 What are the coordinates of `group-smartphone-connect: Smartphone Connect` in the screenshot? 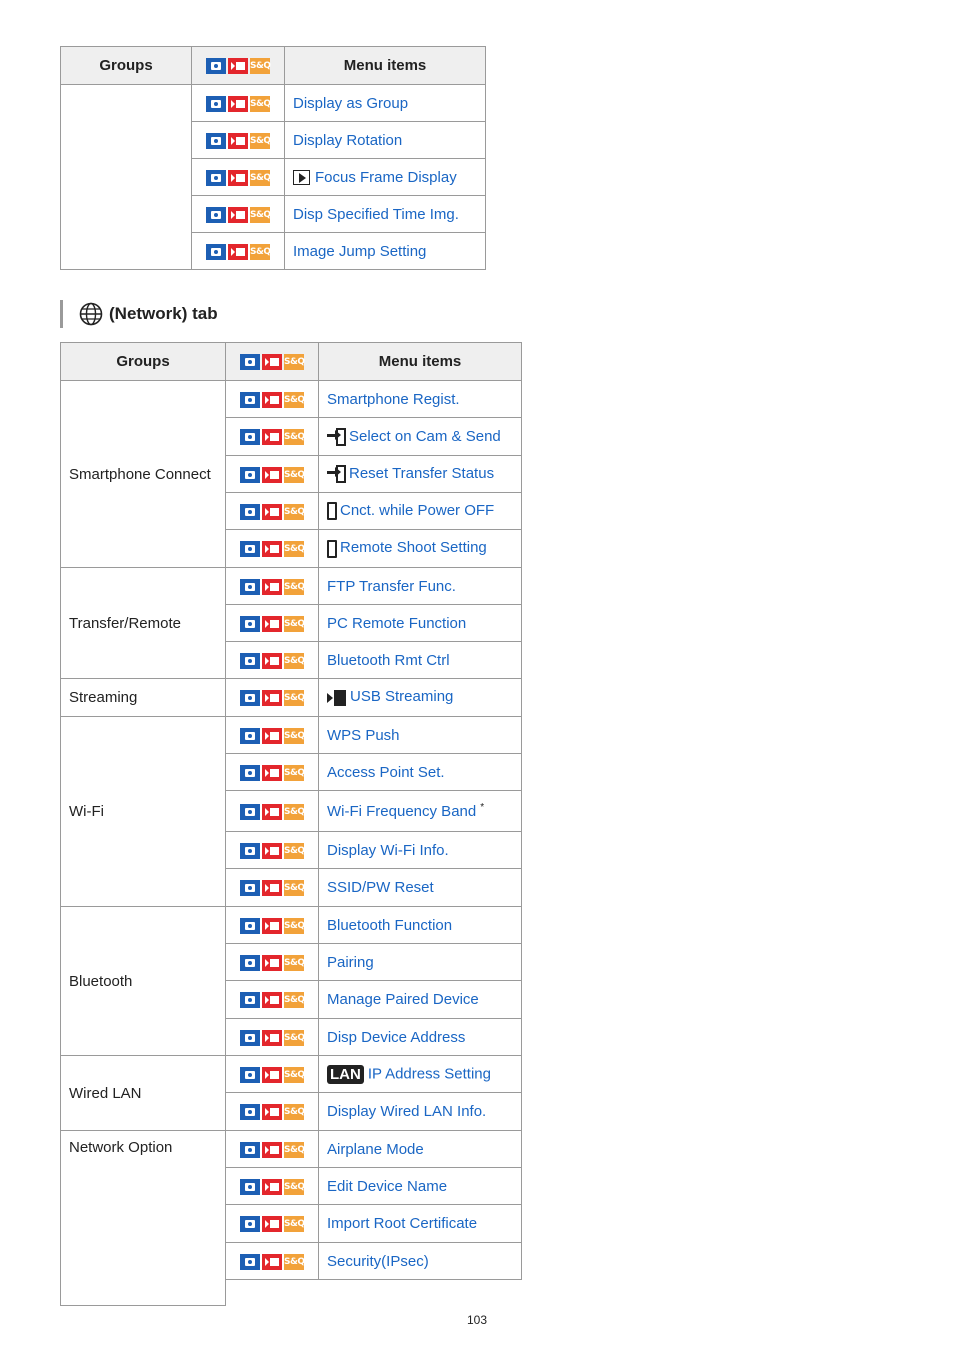 It's located at (143, 474).